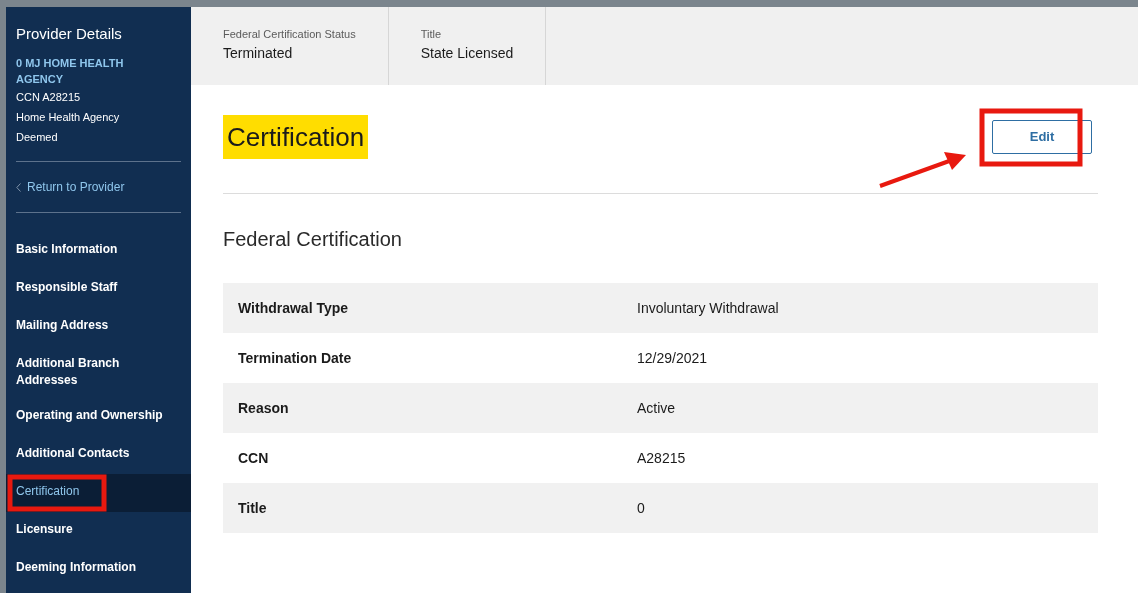 Image resolution: width=1138 pixels, height=593 pixels. Describe the element at coordinates (37, 137) in the screenshot. I see `provider-detail: Deemed` at that location.